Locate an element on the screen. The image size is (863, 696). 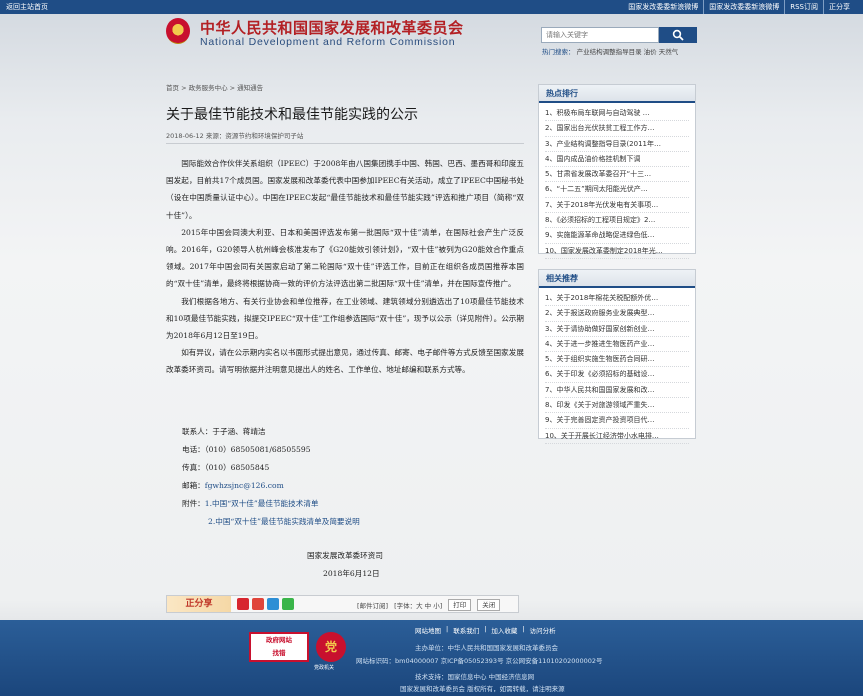
national-emblem-icon is located at coordinates (178, 31).